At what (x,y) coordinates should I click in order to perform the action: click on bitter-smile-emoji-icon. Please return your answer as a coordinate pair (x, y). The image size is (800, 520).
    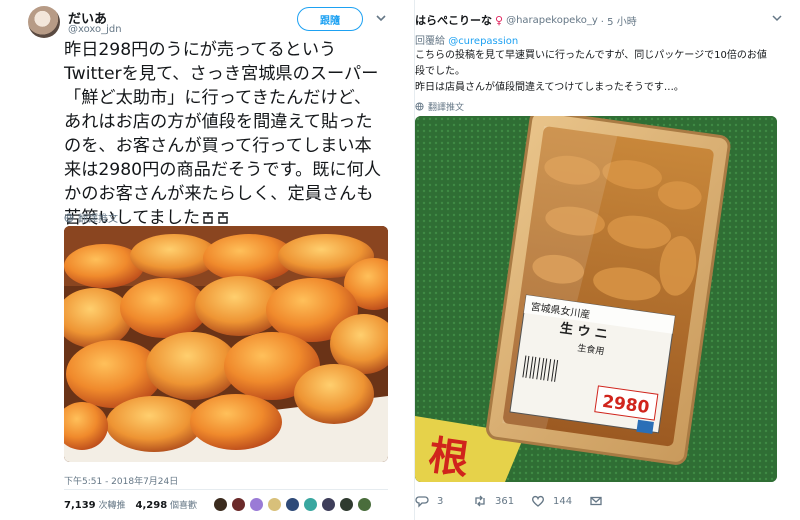
    Looking at the image, I should click on (216, 218).